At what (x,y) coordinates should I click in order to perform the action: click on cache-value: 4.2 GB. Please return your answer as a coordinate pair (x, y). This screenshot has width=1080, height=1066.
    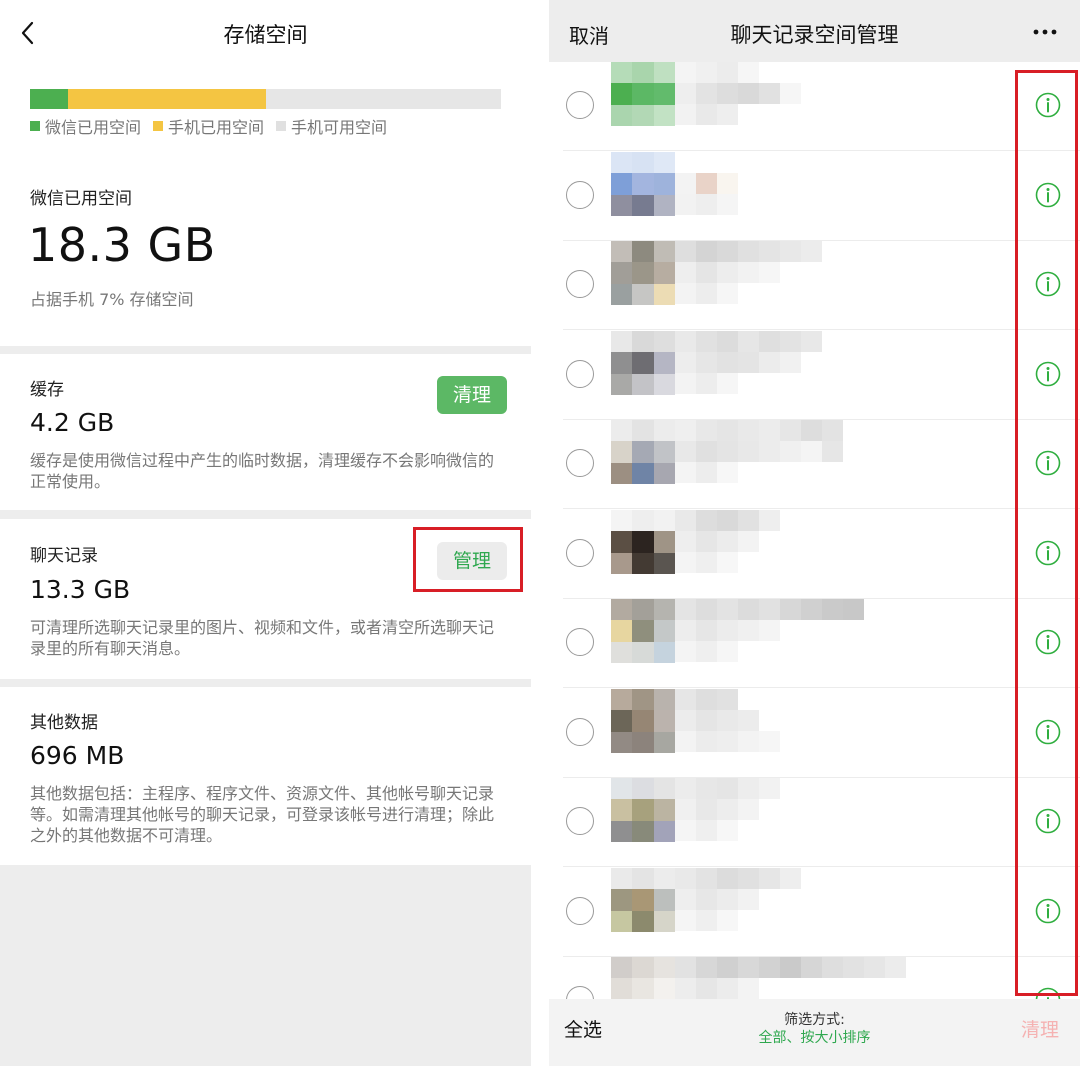
    Looking at the image, I should click on (72, 422).